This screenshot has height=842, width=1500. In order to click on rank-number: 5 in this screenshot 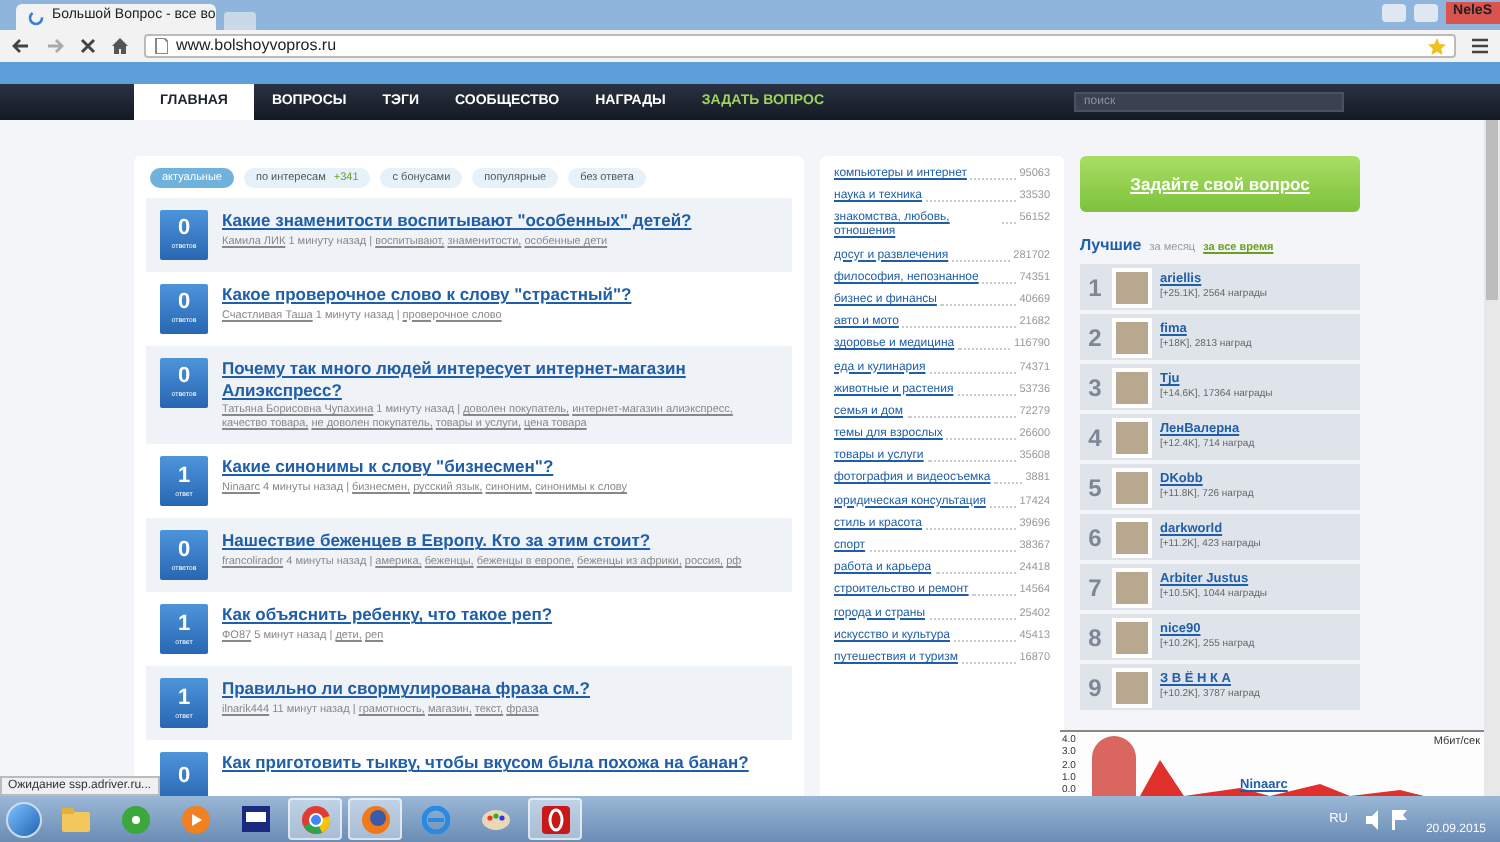, I will do `click(1095, 488)`.